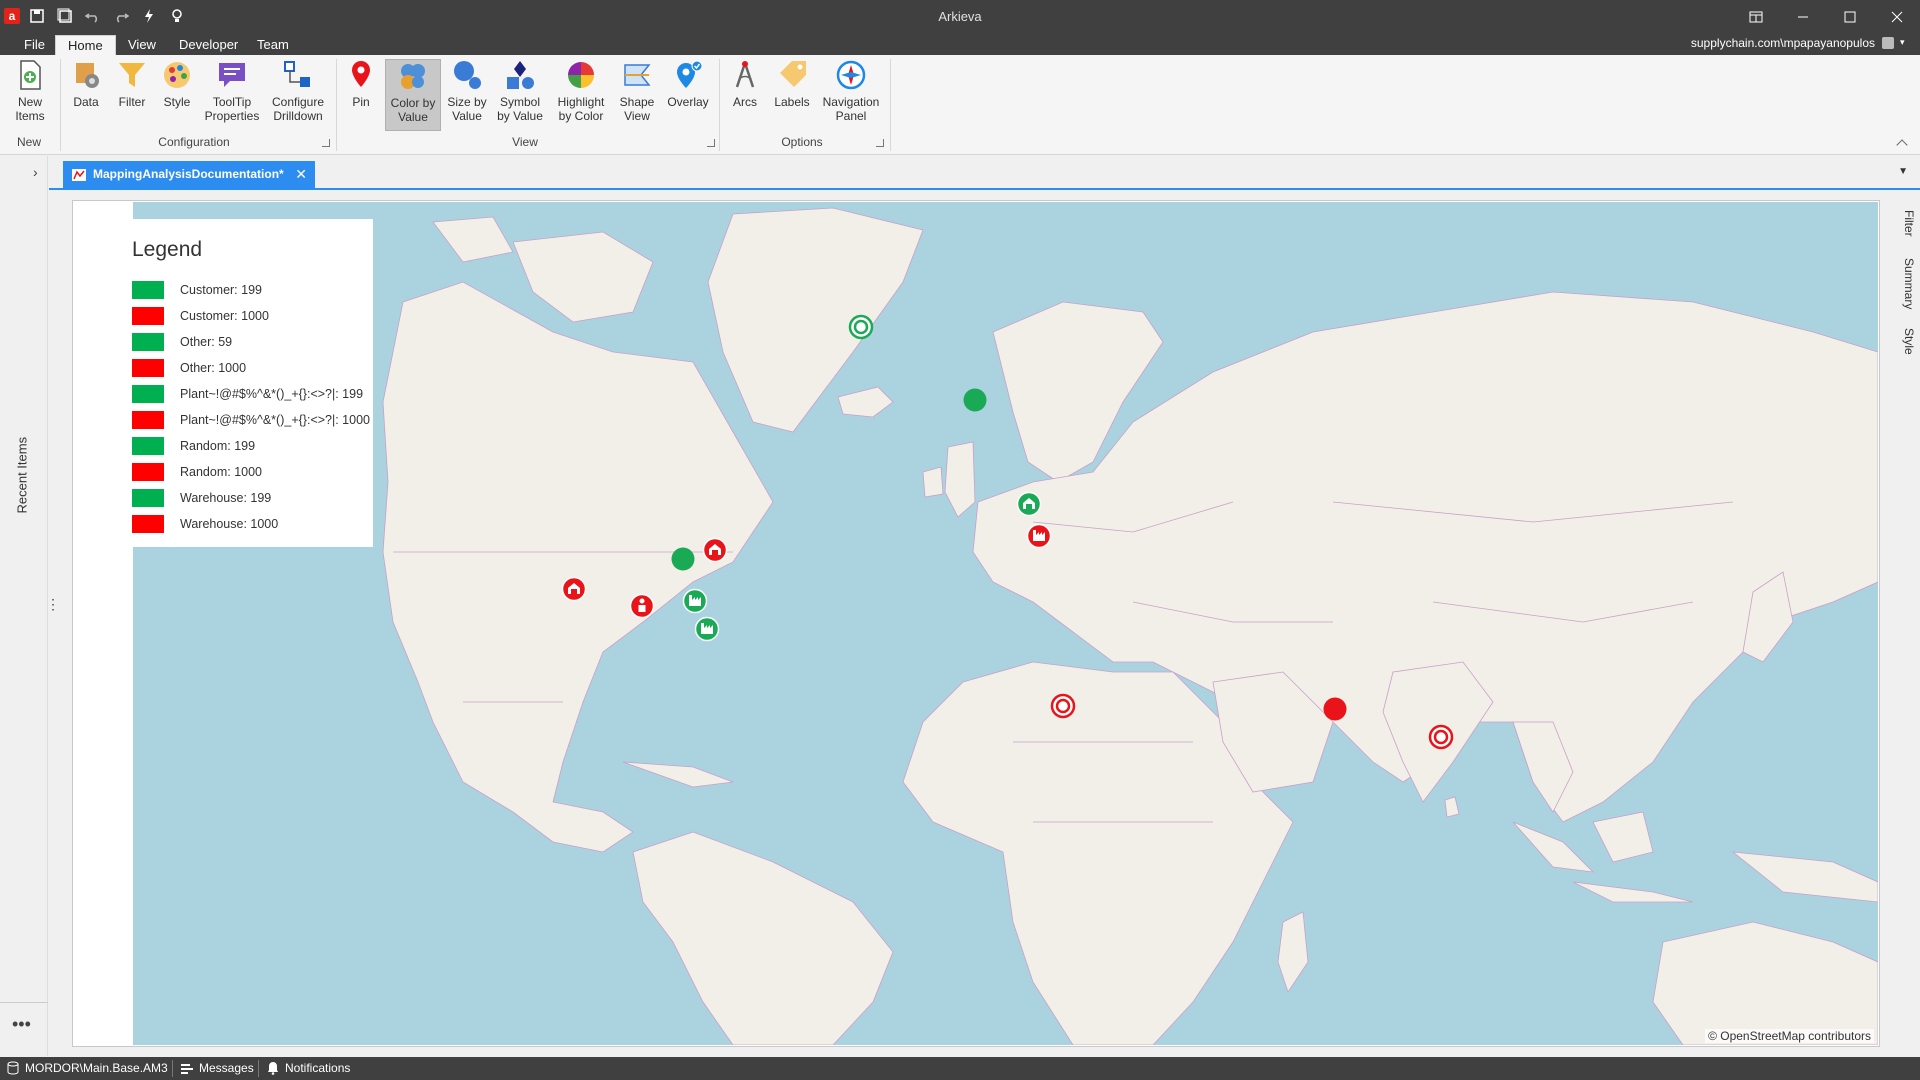 Image resolution: width=1920 pixels, height=1080 pixels. Describe the element at coordinates (1896, 16) in the screenshot. I see `close-icon` at that location.